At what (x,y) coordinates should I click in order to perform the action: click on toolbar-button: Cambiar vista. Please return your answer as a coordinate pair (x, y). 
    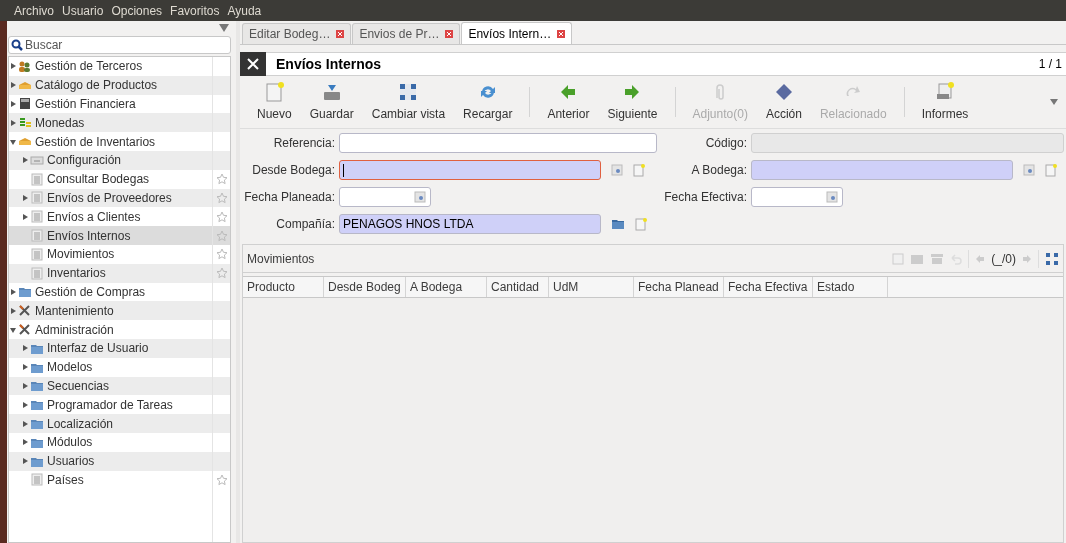
    Looking at the image, I should click on (408, 102).